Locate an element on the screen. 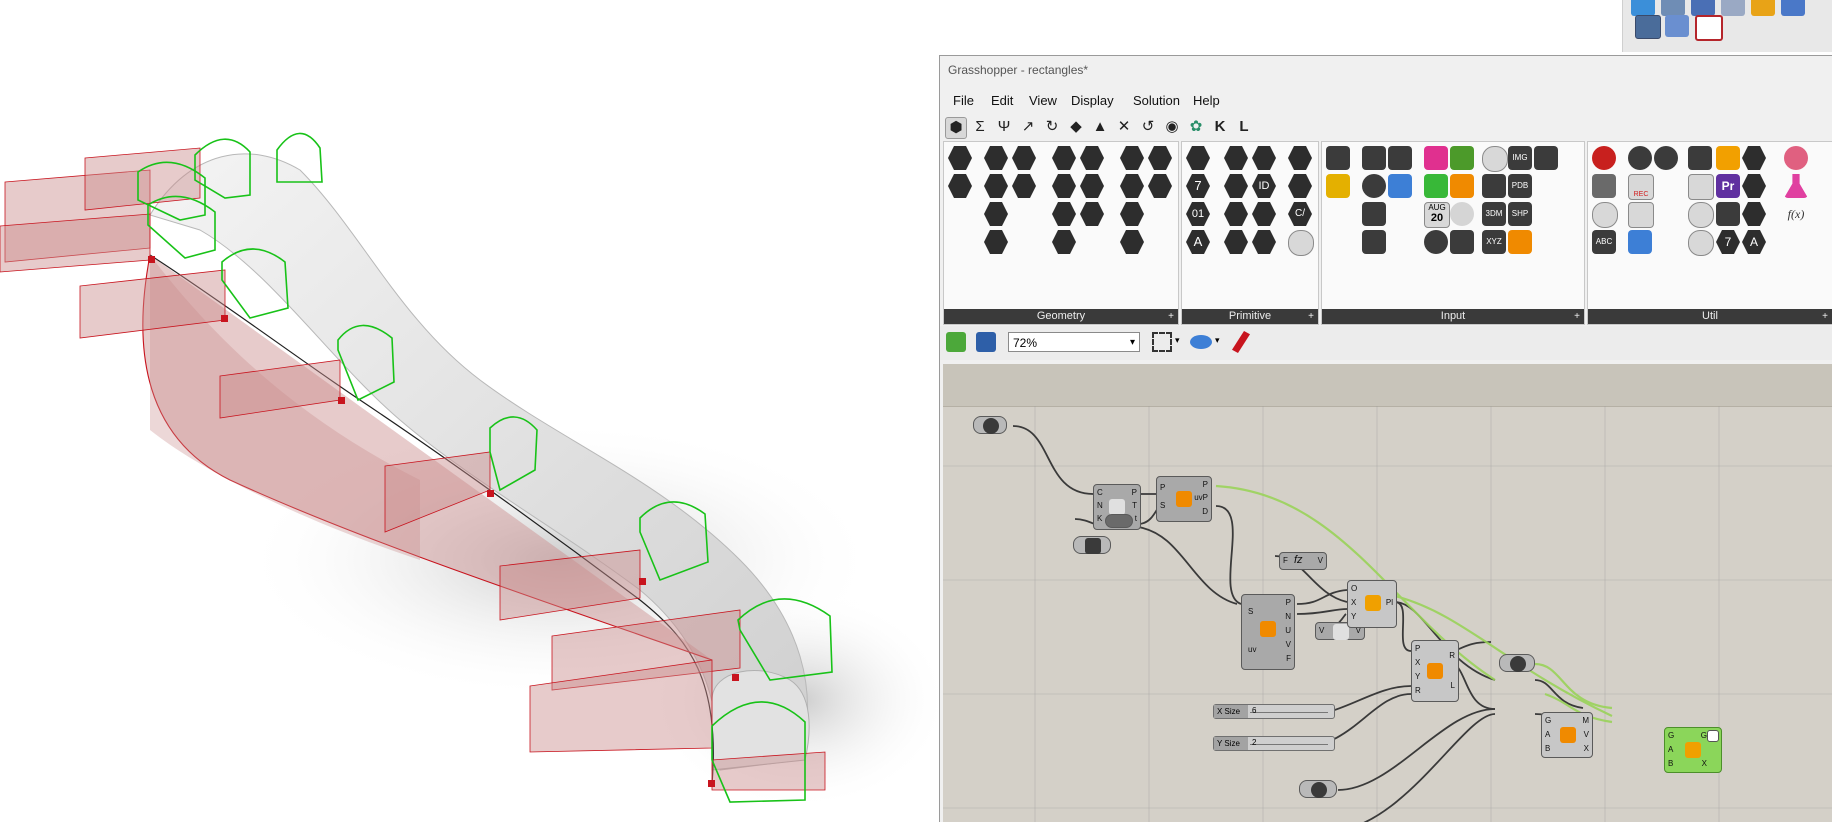 This screenshot has width=1832, height=822. pdb-icon: PDB is located at coordinates (1520, 186).